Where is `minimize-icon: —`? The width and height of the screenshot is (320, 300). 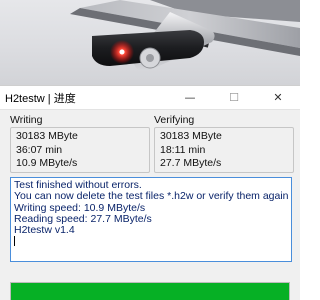
minimize-icon: — is located at coordinates (190, 97).